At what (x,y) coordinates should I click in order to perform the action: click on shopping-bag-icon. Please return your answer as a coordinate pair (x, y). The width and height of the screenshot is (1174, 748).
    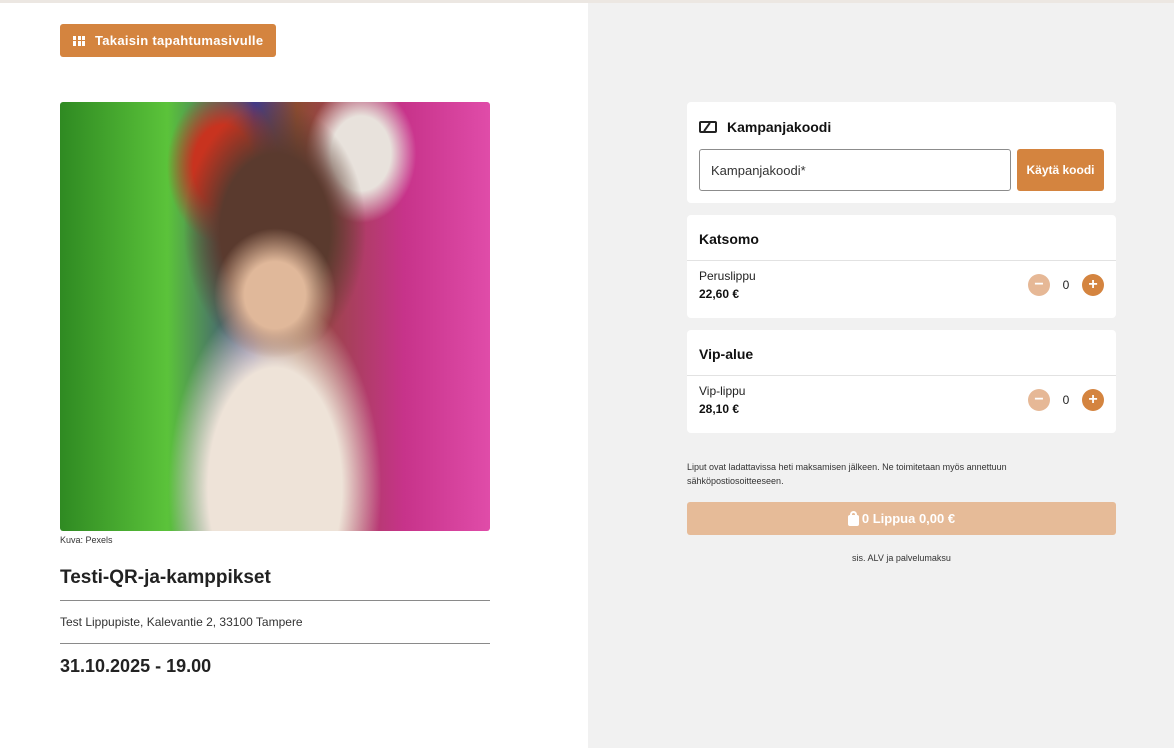
    Looking at the image, I should click on (853, 518).